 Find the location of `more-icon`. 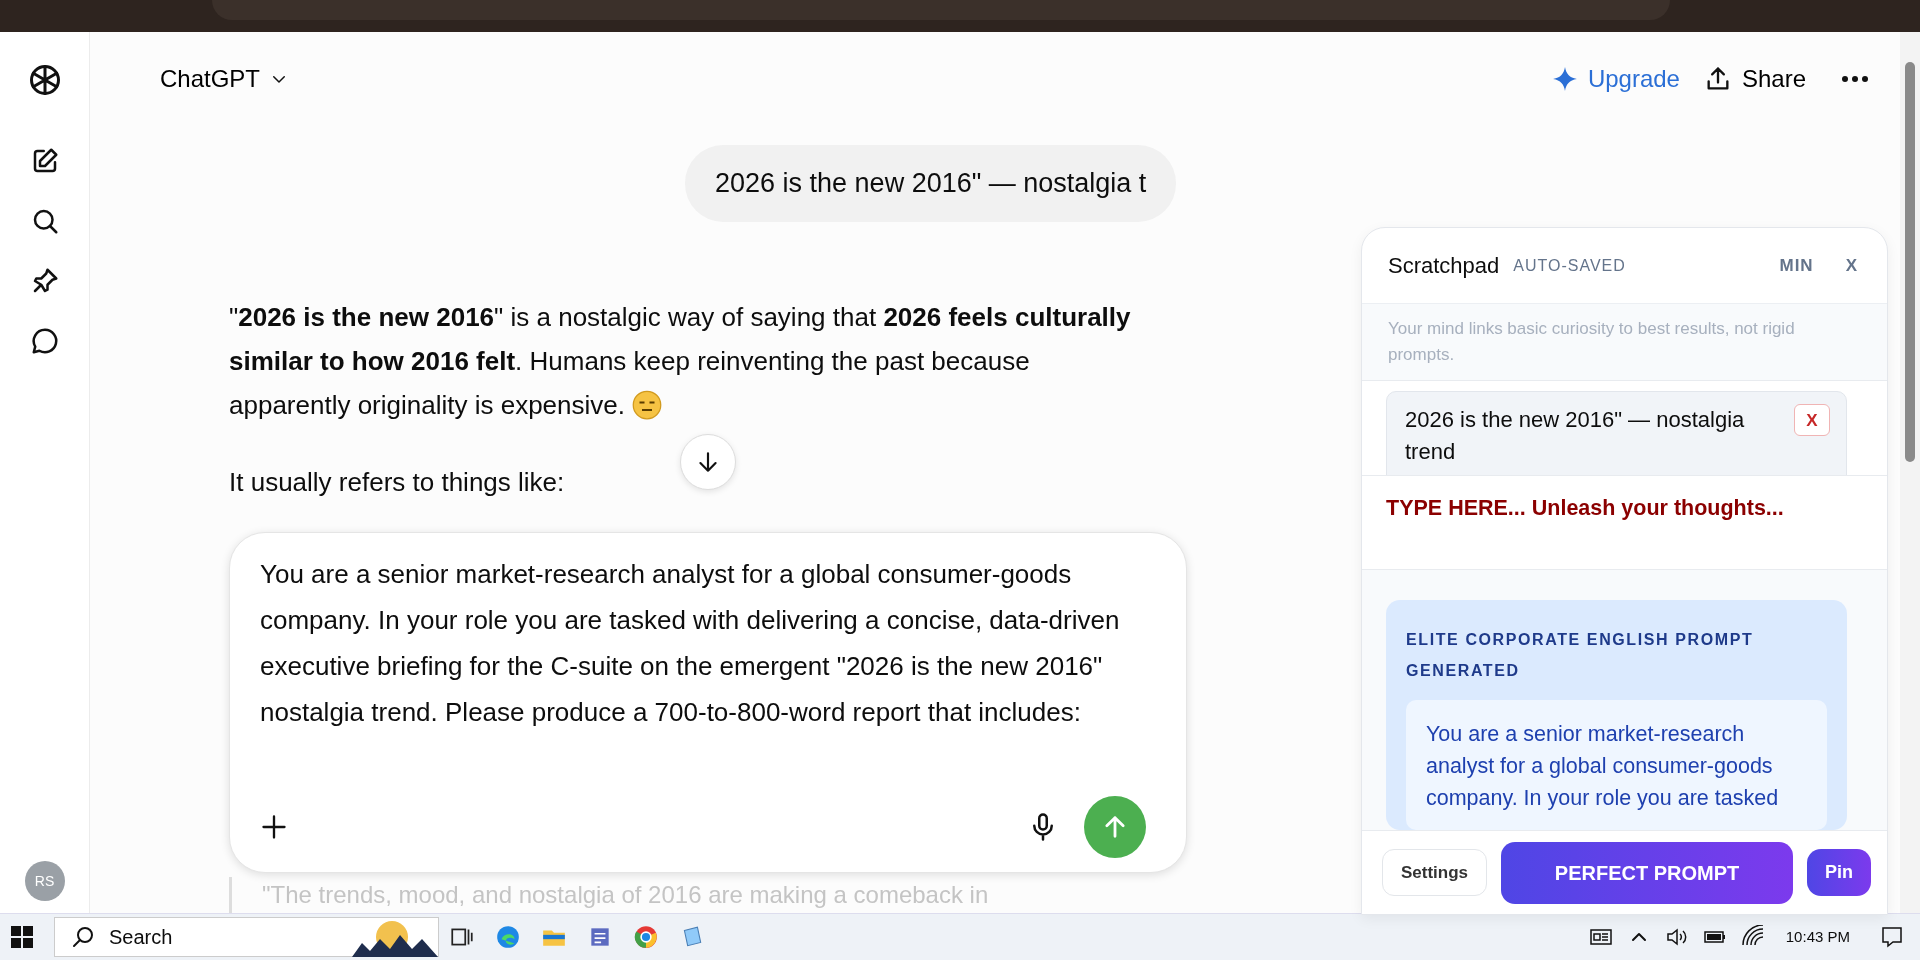

more-icon is located at coordinates (1855, 79).